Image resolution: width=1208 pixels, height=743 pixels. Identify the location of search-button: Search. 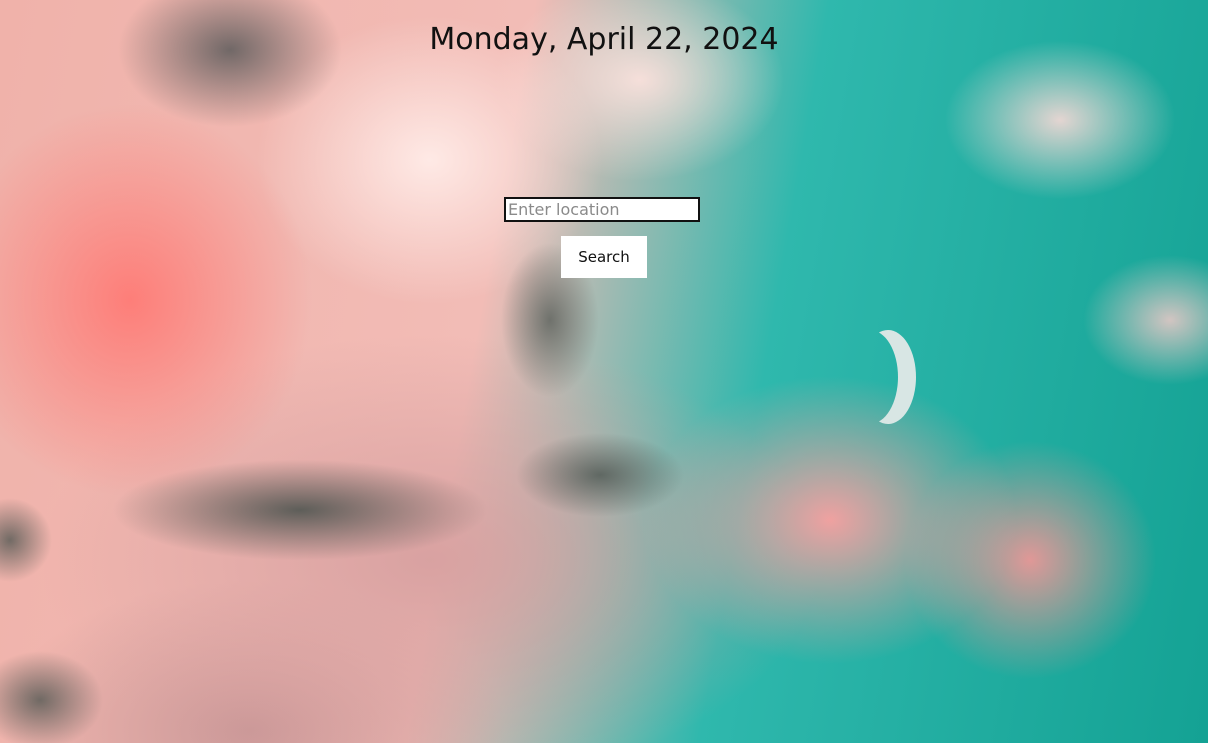
(604, 257).